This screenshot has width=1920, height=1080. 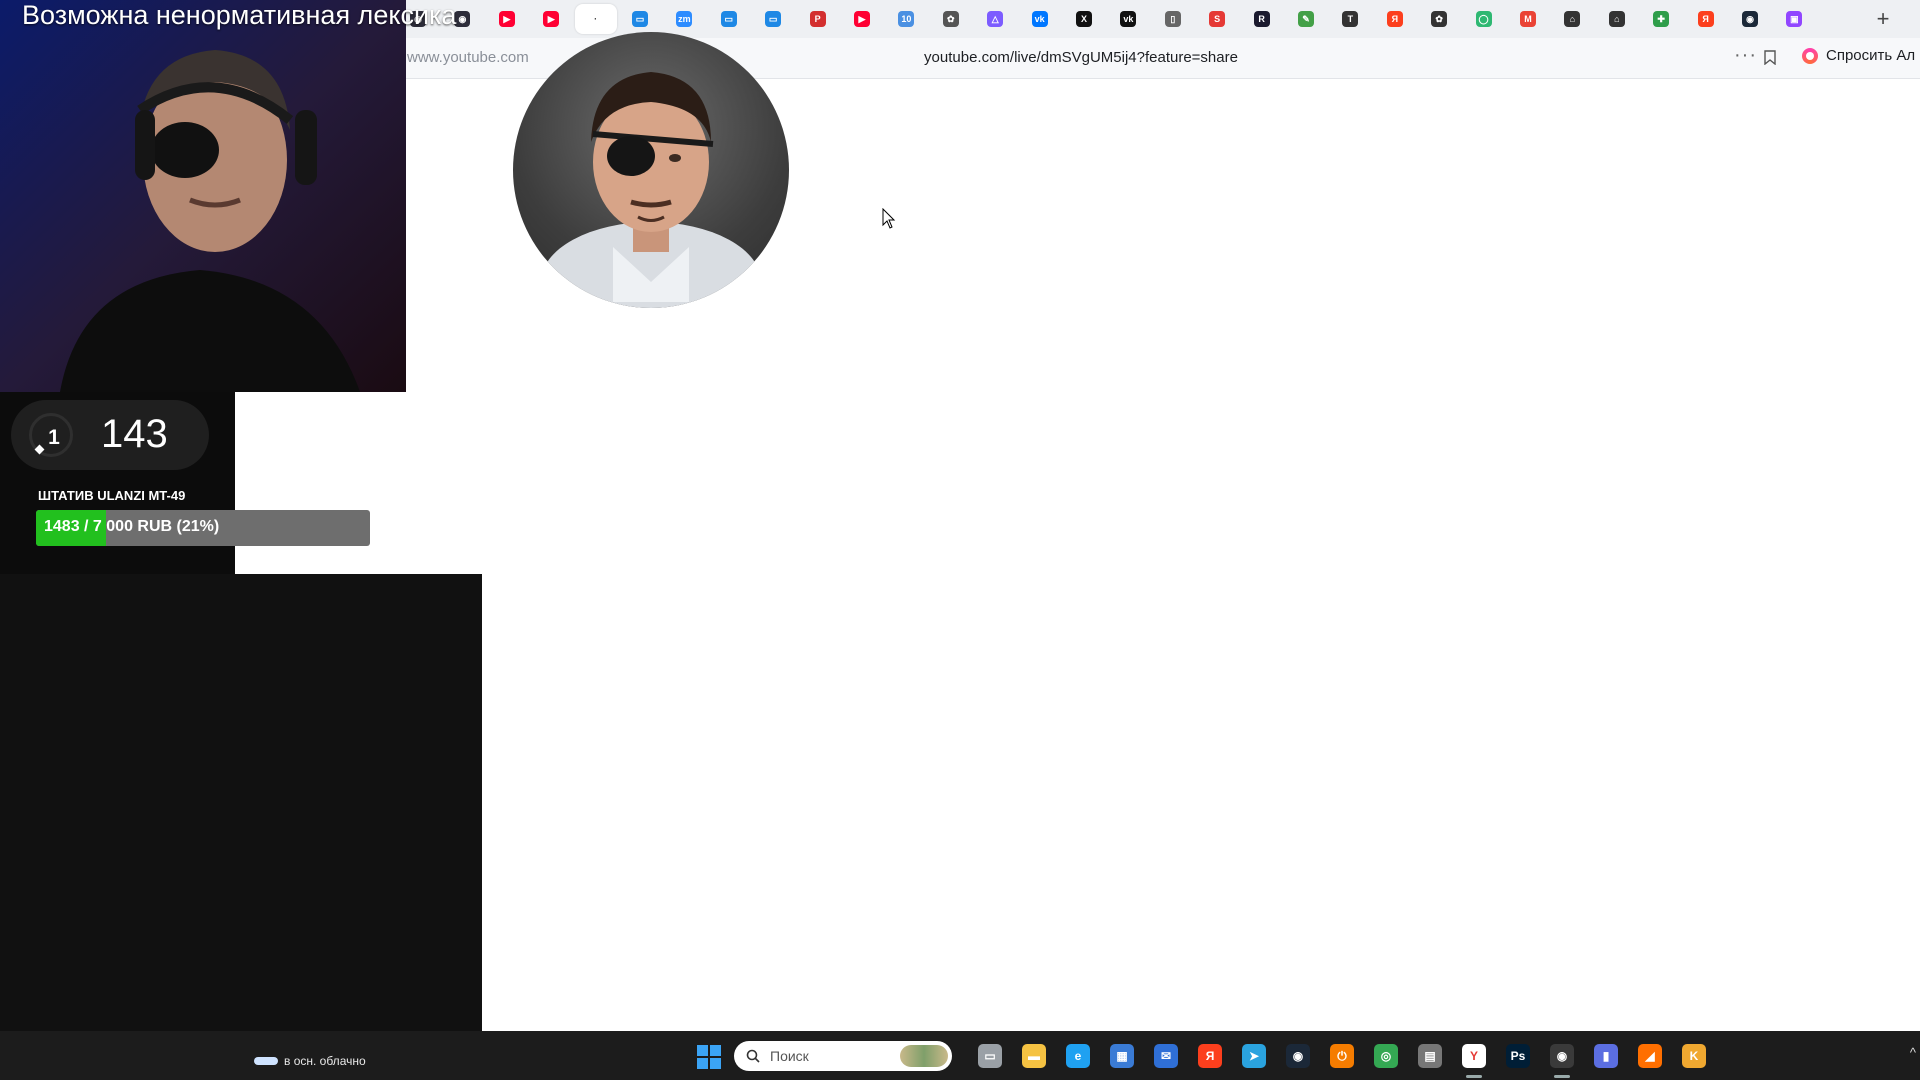 I want to click on pdf-icon: P, so click(x=817, y=19).